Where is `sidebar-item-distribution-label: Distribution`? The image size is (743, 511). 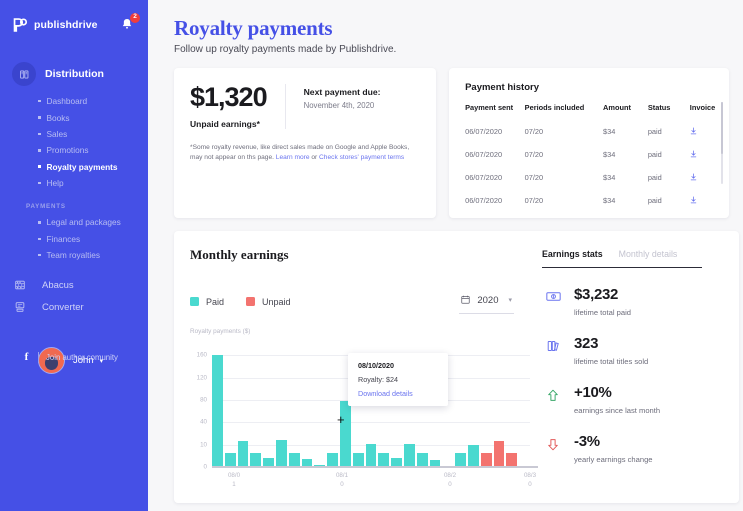 sidebar-item-distribution-label: Distribution is located at coordinates (74, 74).